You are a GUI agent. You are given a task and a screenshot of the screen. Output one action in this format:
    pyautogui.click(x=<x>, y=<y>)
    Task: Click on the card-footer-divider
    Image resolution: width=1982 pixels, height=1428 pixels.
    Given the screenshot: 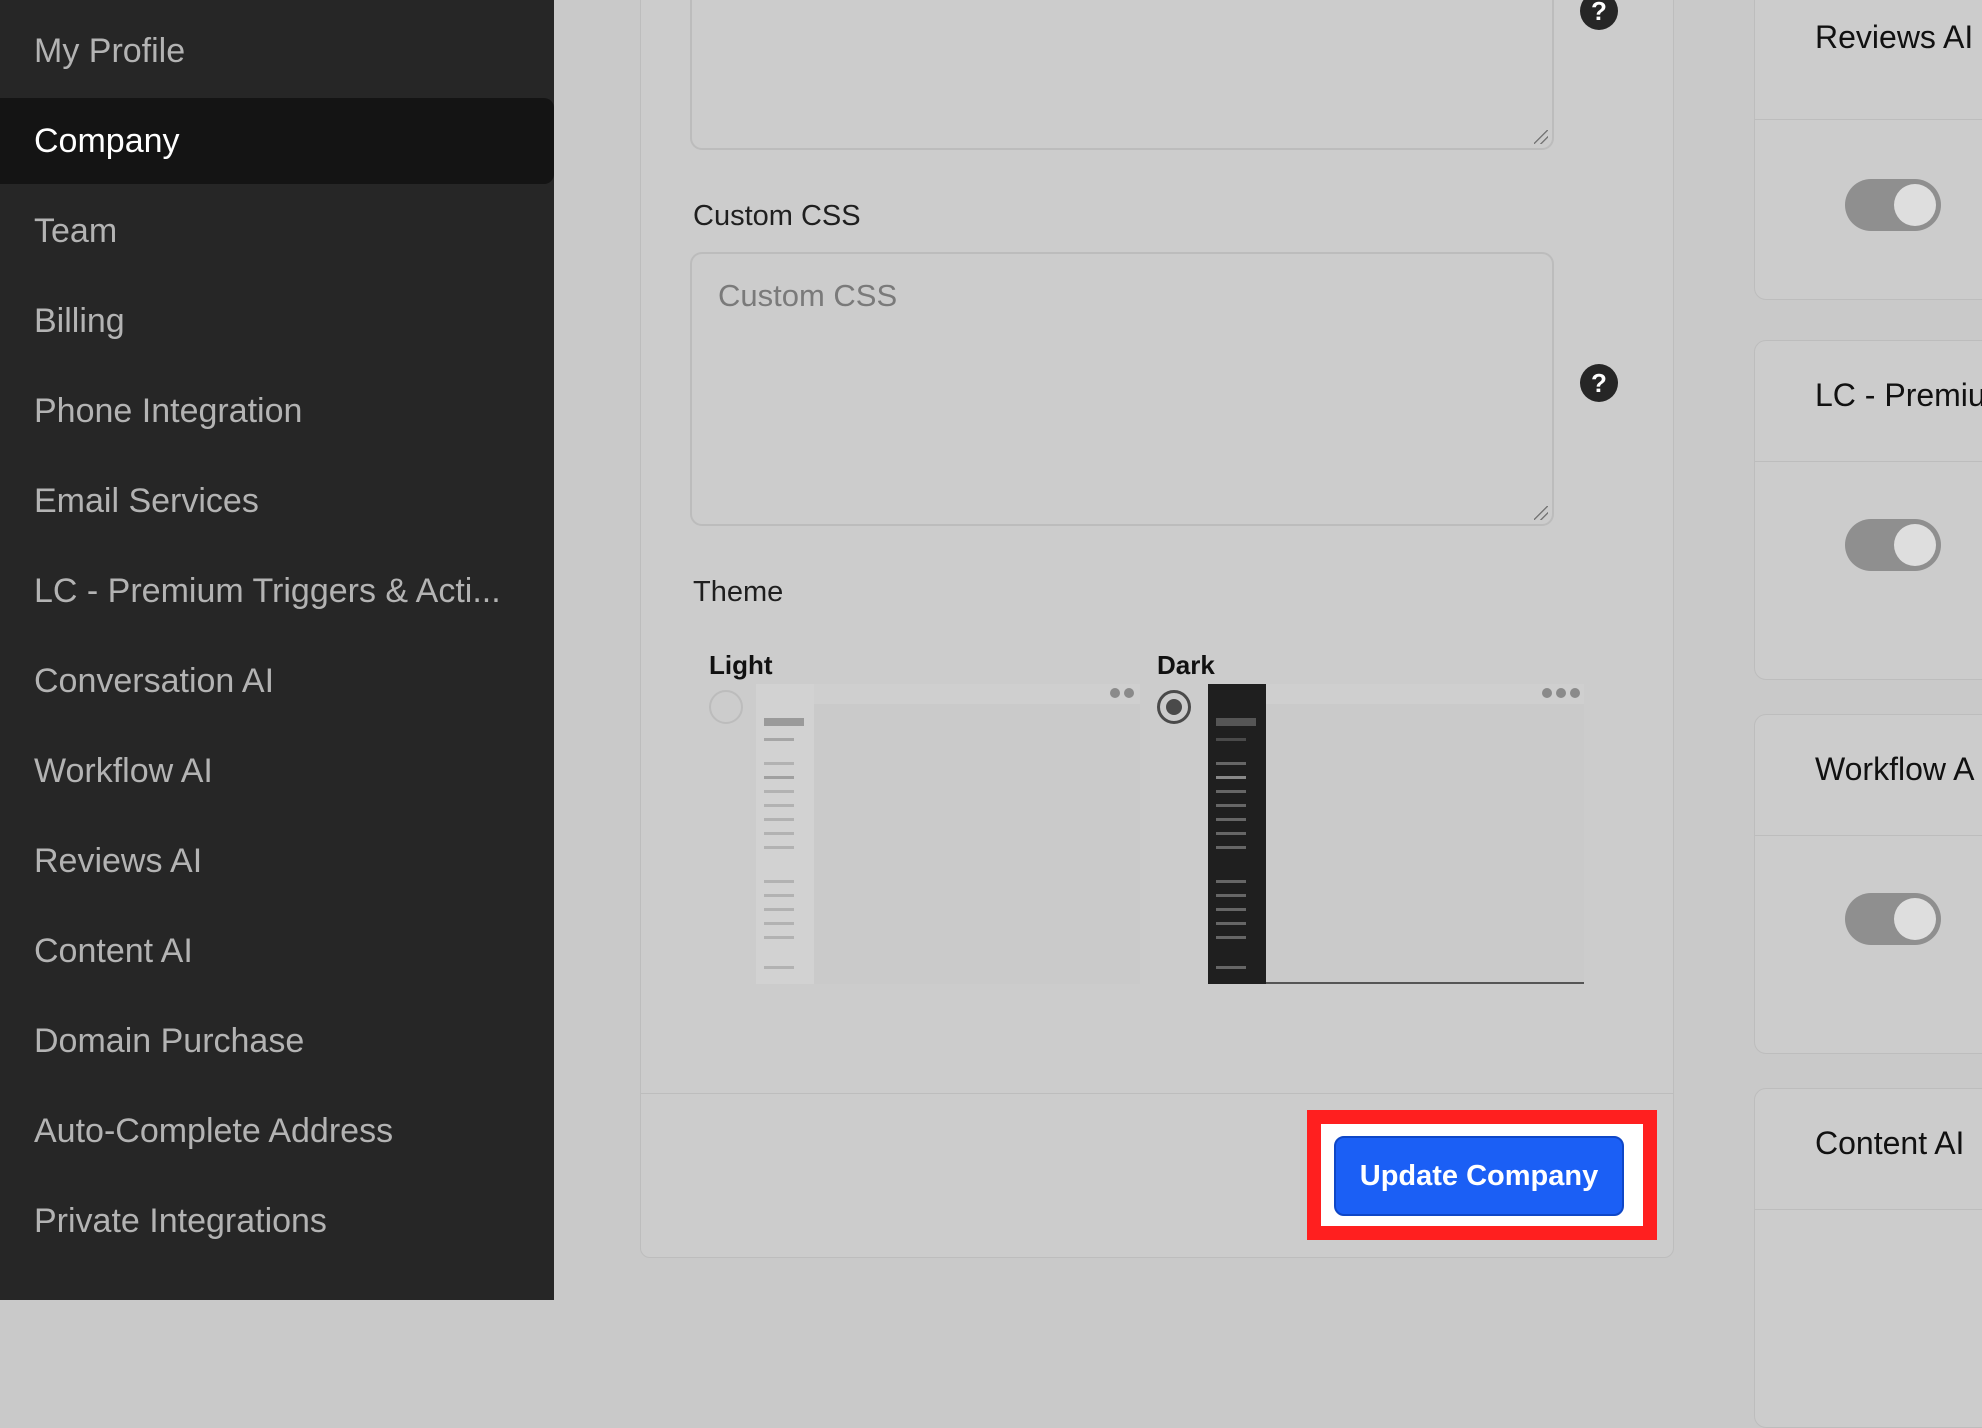 What is the action you would take?
    pyautogui.click(x=1157, y=1093)
    